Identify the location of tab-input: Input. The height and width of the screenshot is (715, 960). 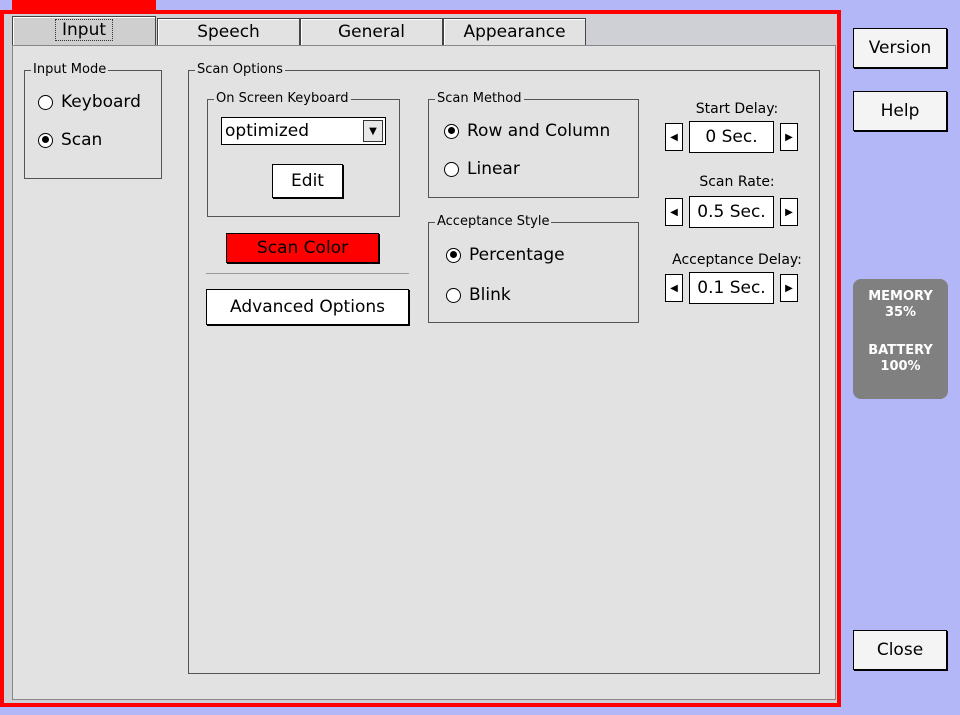
(84, 31).